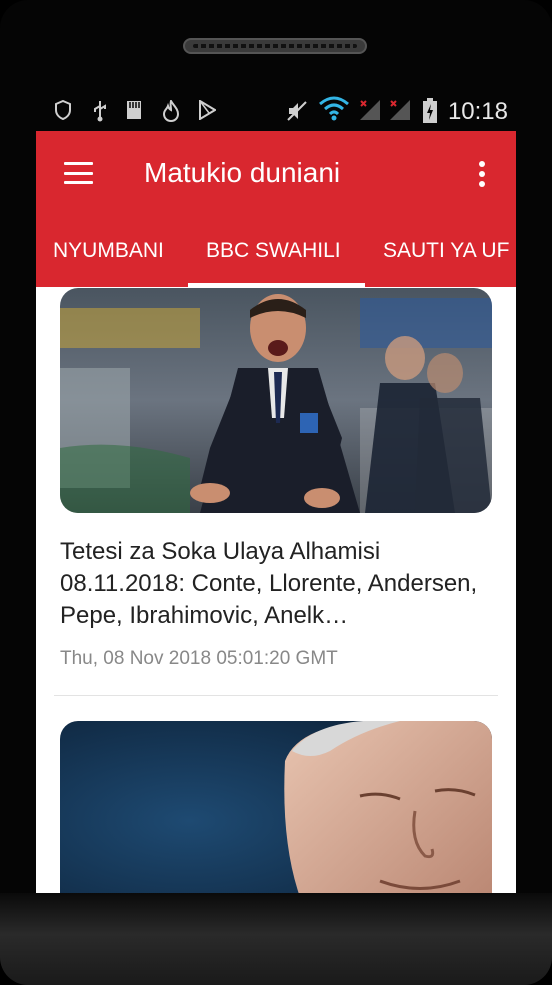  What do you see at coordinates (100, 113) in the screenshot?
I see `usb-icon` at bounding box center [100, 113].